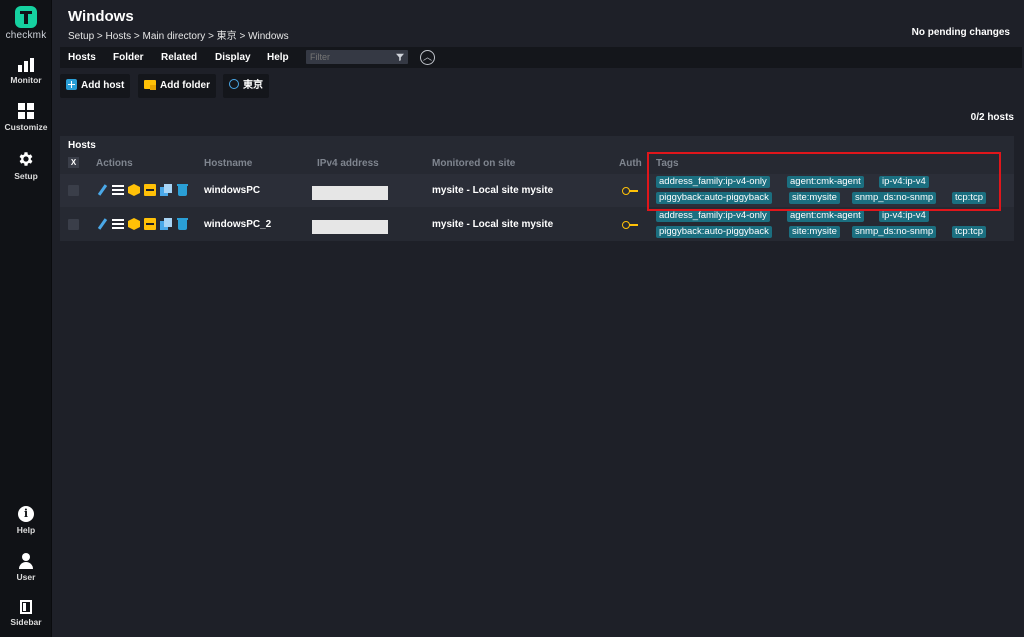  What do you see at coordinates (630, 163) in the screenshot?
I see `column-header-auth: Auth` at bounding box center [630, 163].